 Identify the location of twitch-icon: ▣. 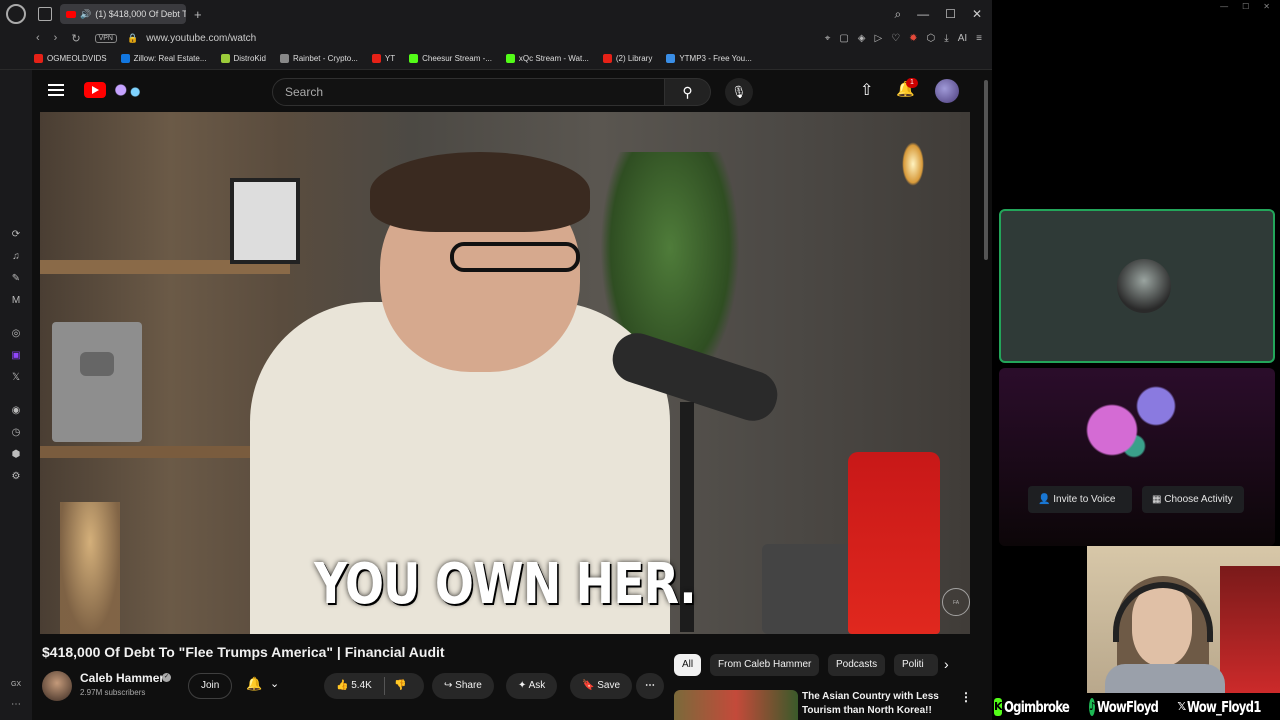
(16, 356).